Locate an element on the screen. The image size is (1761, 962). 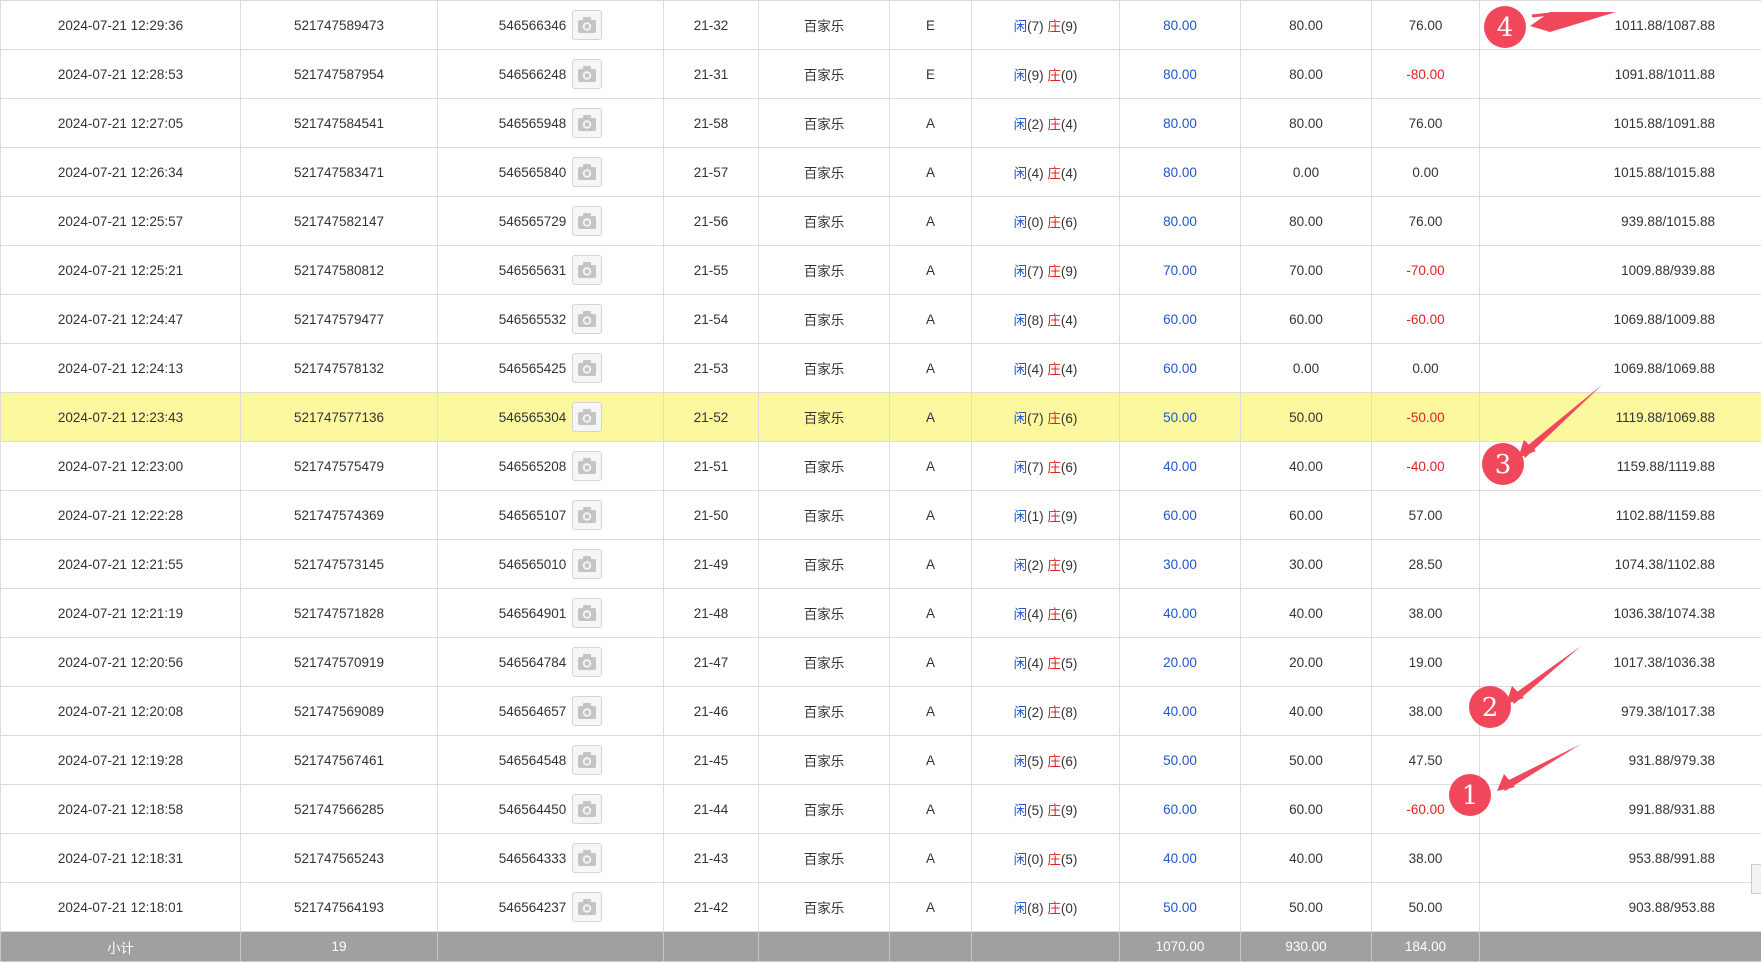
balance-change: 903.88/953.88 is located at coordinates (1620, 907).